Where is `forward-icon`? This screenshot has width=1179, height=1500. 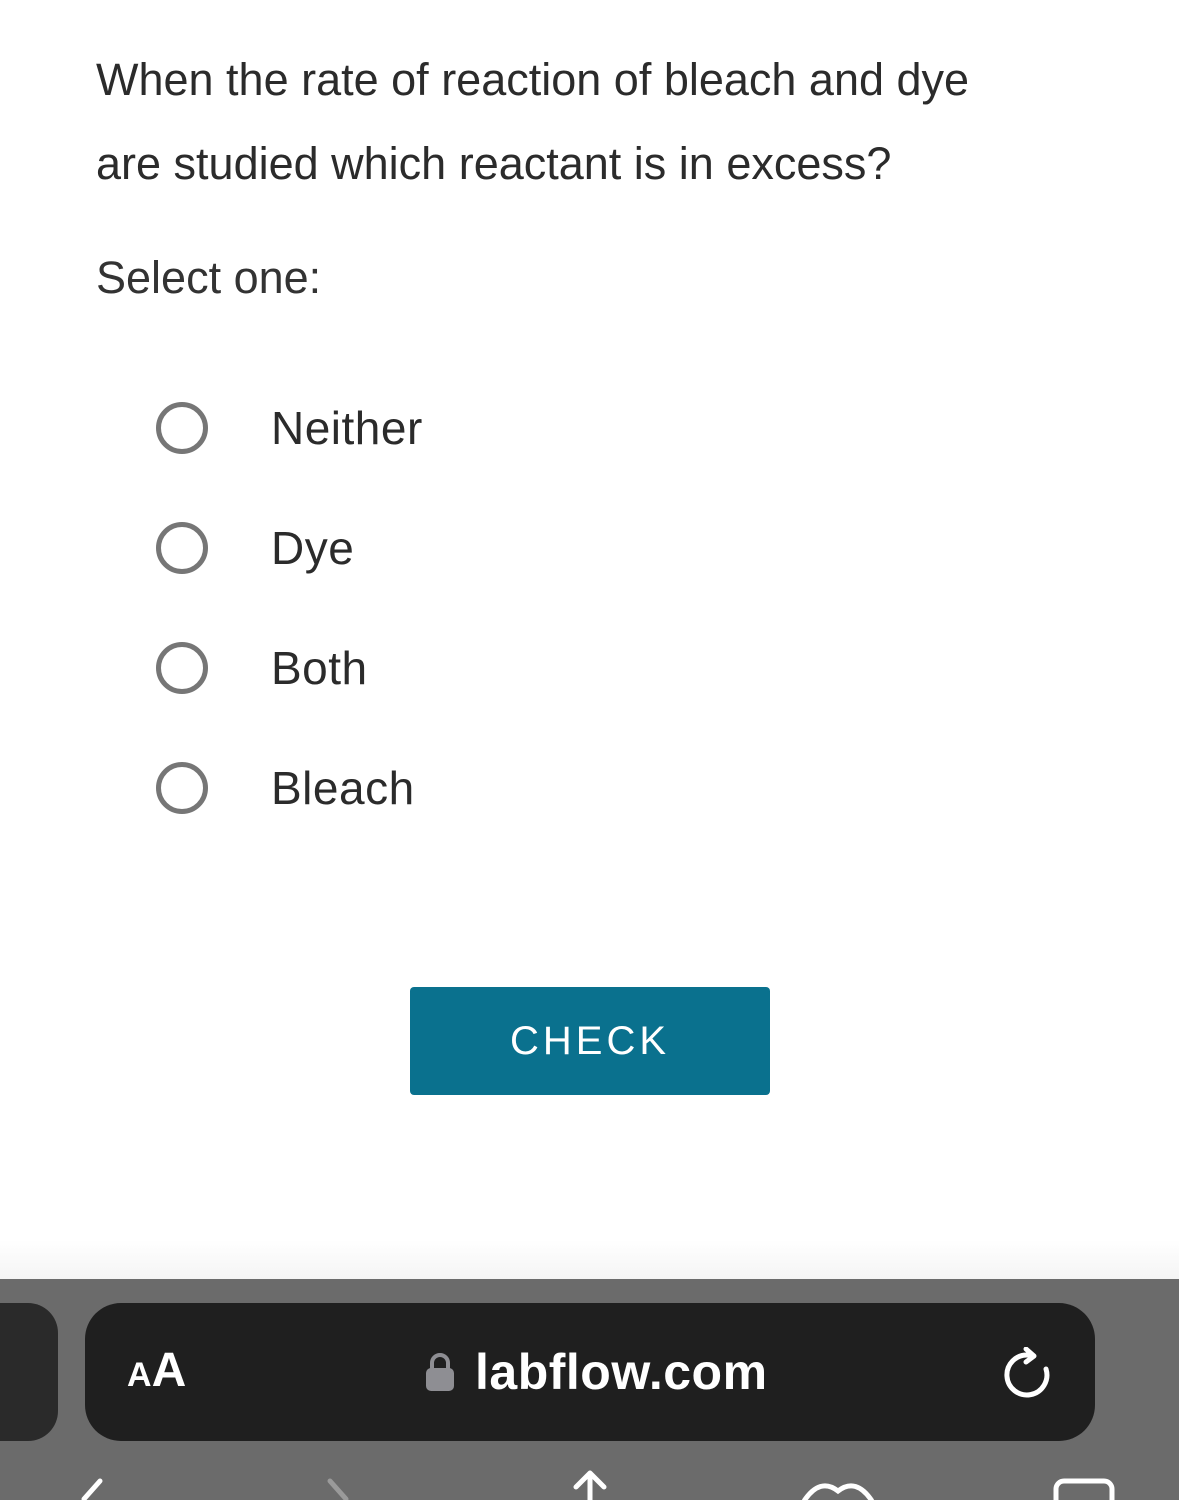
forward-icon is located at coordinates (338, 1489).